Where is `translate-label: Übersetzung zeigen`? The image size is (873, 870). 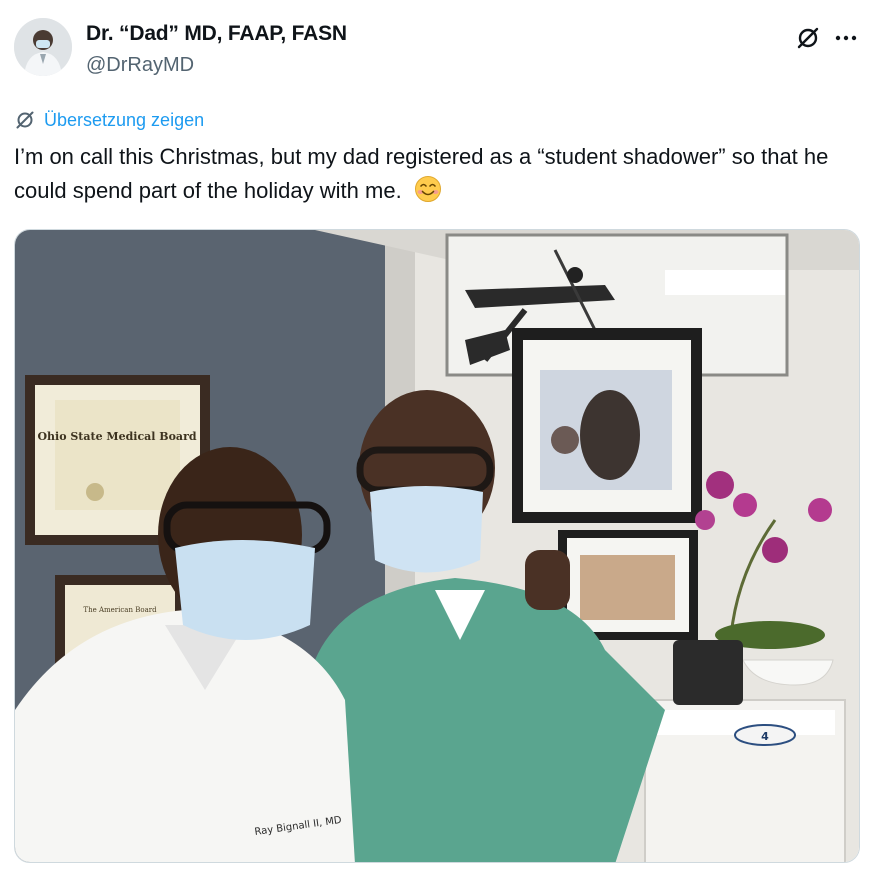 translate-label: Übersetzung zeigen is located at coordinates (124, 119).